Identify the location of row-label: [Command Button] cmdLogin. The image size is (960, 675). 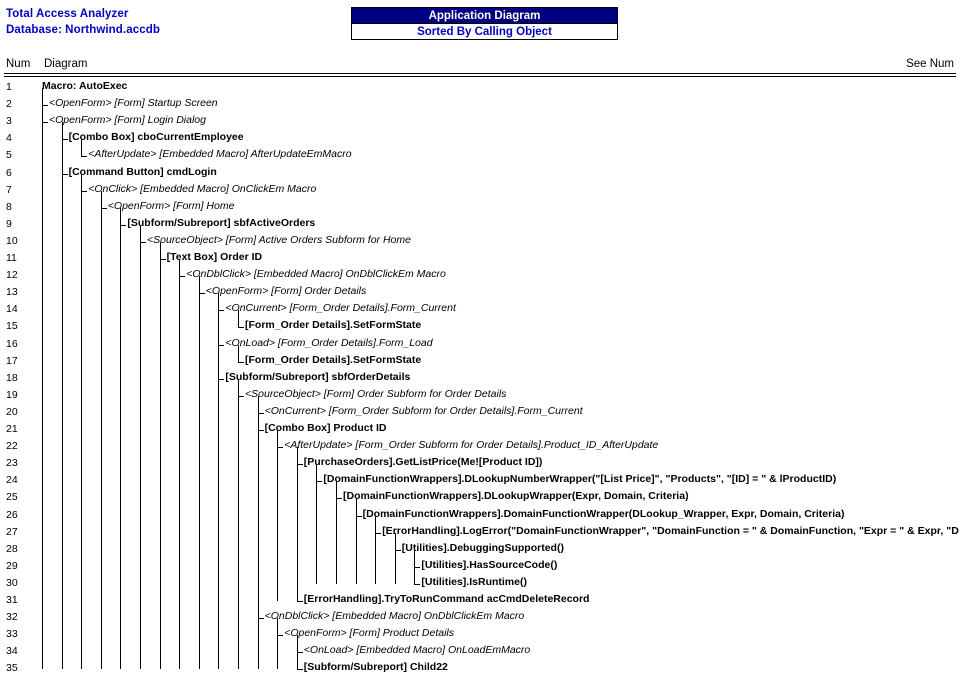
(142, 171).